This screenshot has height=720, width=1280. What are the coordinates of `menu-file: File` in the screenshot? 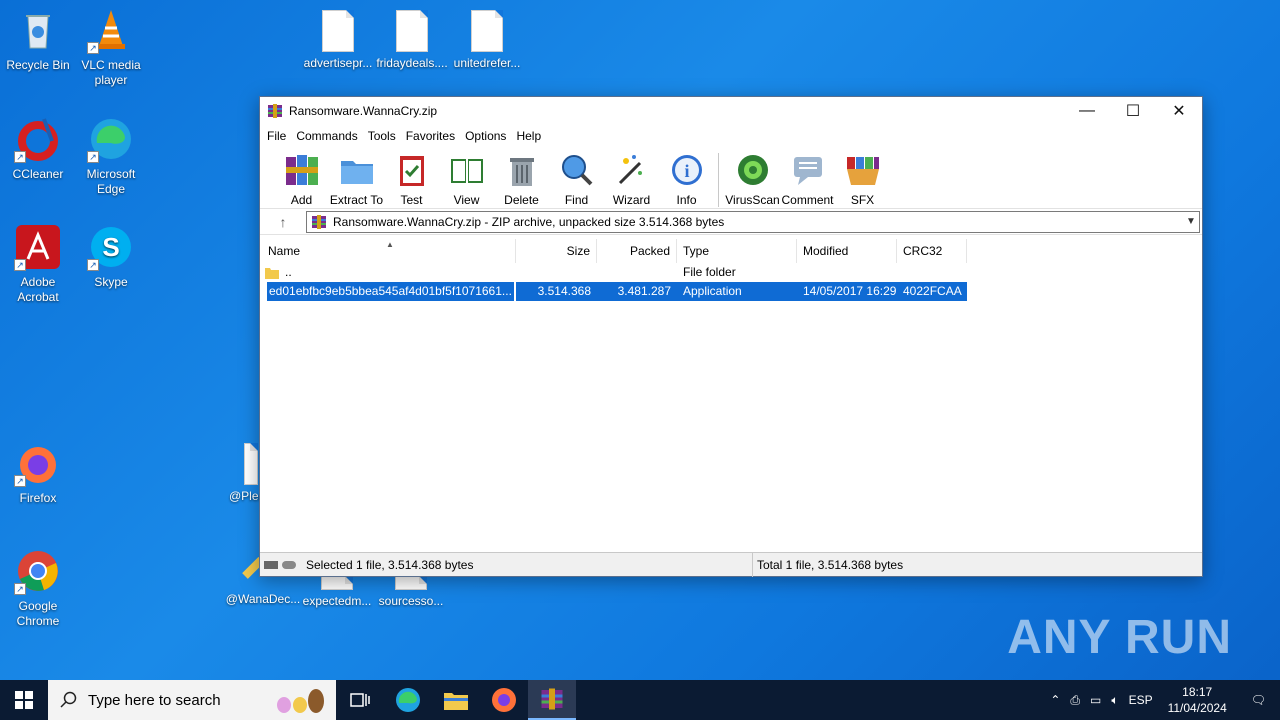 It's located at (276, 136).